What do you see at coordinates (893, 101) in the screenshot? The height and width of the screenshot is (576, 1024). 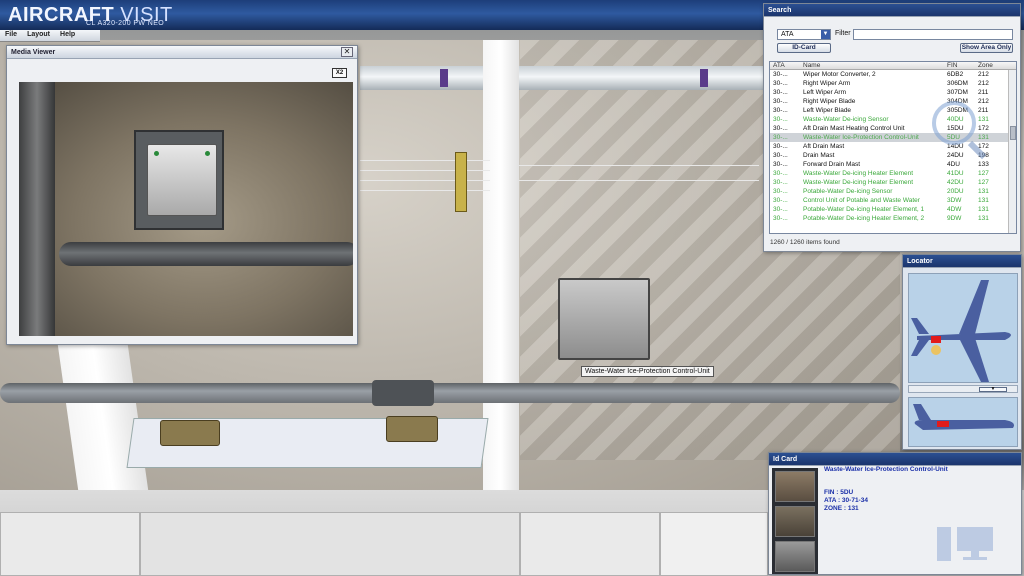 I see `result-row: 30-... Right Wiper Blade 304DM 212` at bounding box center [893, 101].